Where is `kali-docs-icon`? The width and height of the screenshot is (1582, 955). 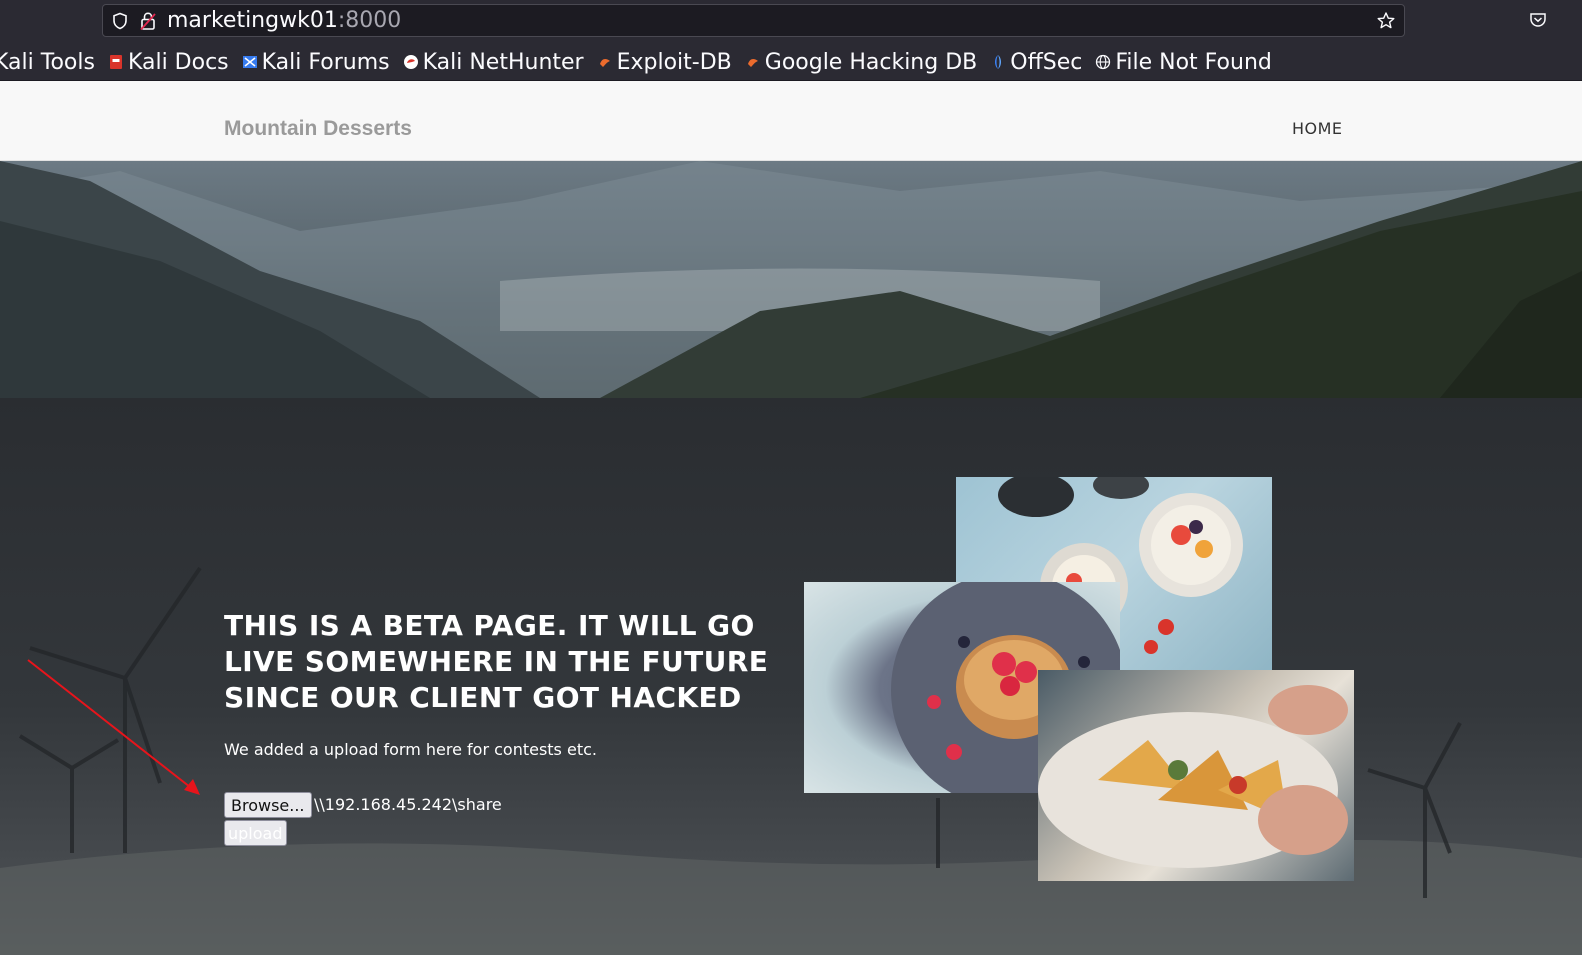 kali-docs-icon is located at coordinates (115, 62).